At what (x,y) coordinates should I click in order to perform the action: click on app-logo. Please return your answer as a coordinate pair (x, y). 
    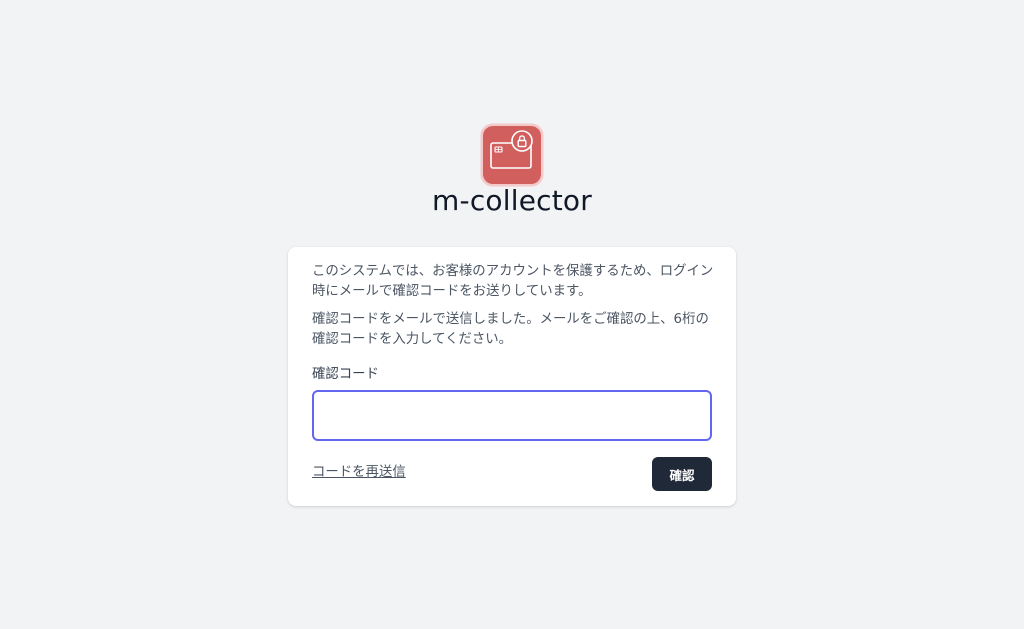
    Looking at the image, I should click on (512, 155).